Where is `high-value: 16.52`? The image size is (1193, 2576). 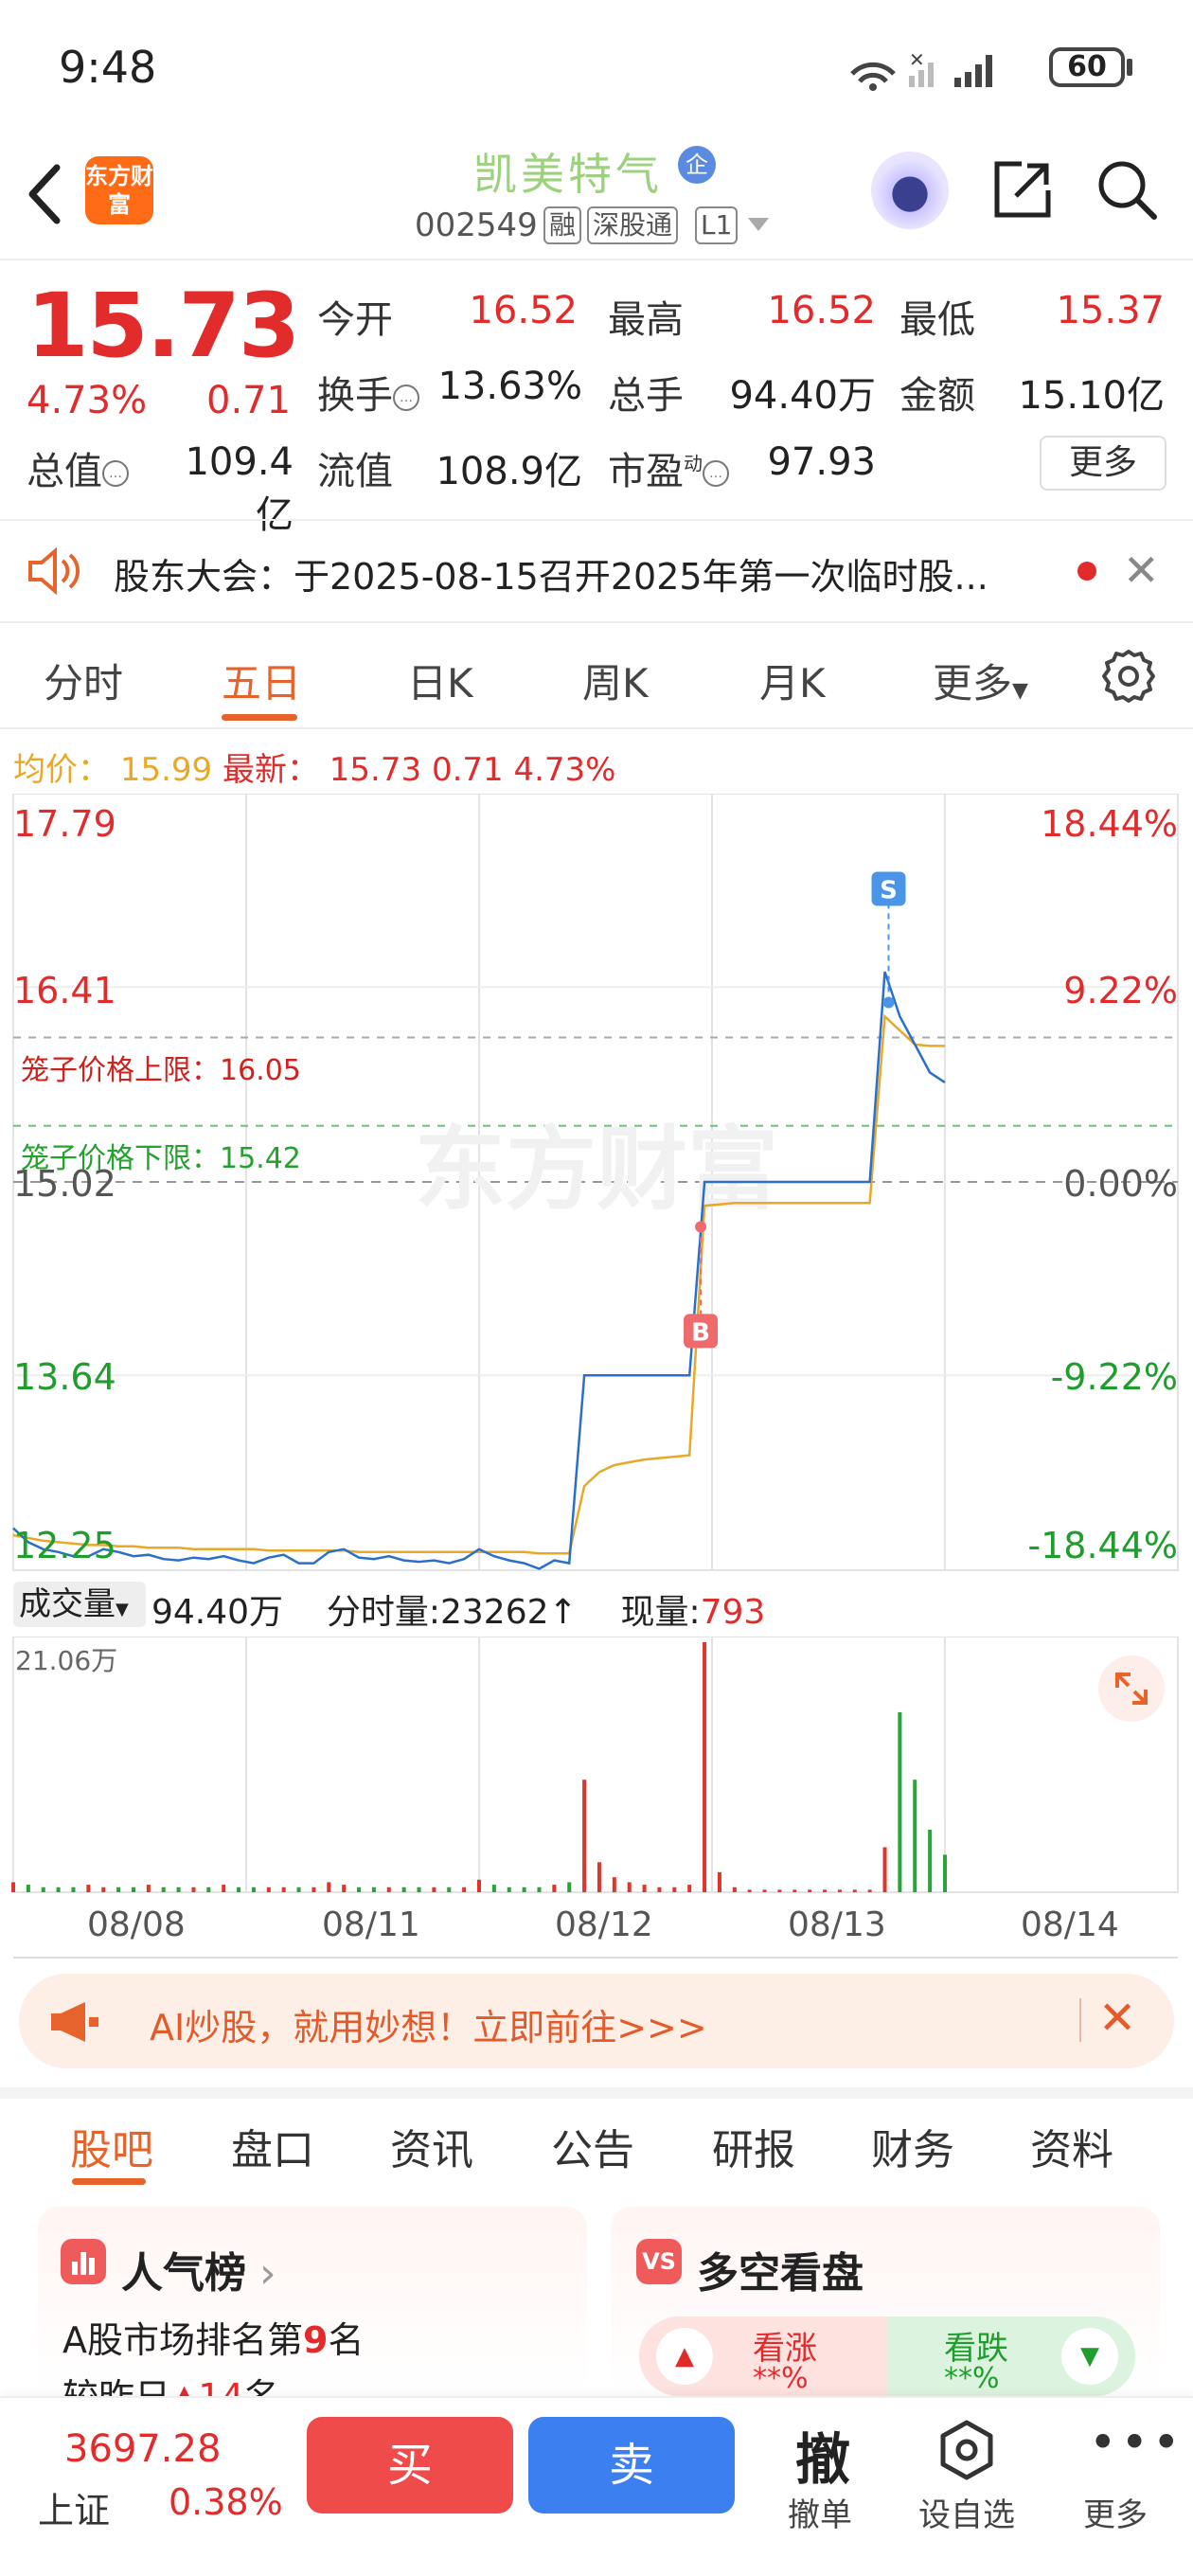 high-value: 16.52 is located at coordinates (821, 310).